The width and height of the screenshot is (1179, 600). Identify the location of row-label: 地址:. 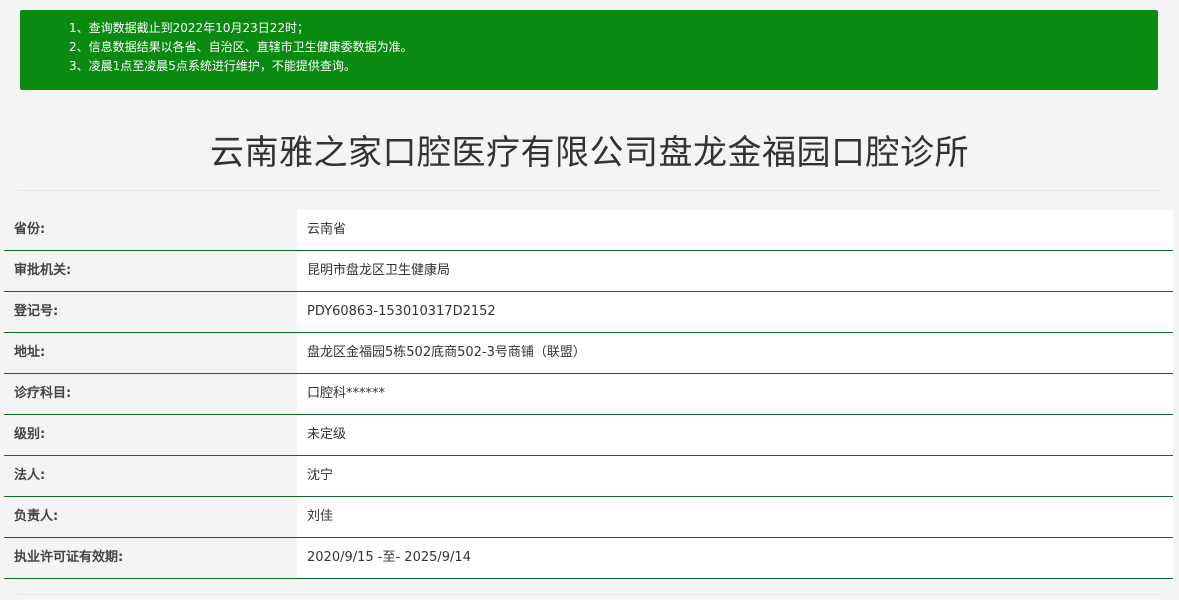
(150, 353).